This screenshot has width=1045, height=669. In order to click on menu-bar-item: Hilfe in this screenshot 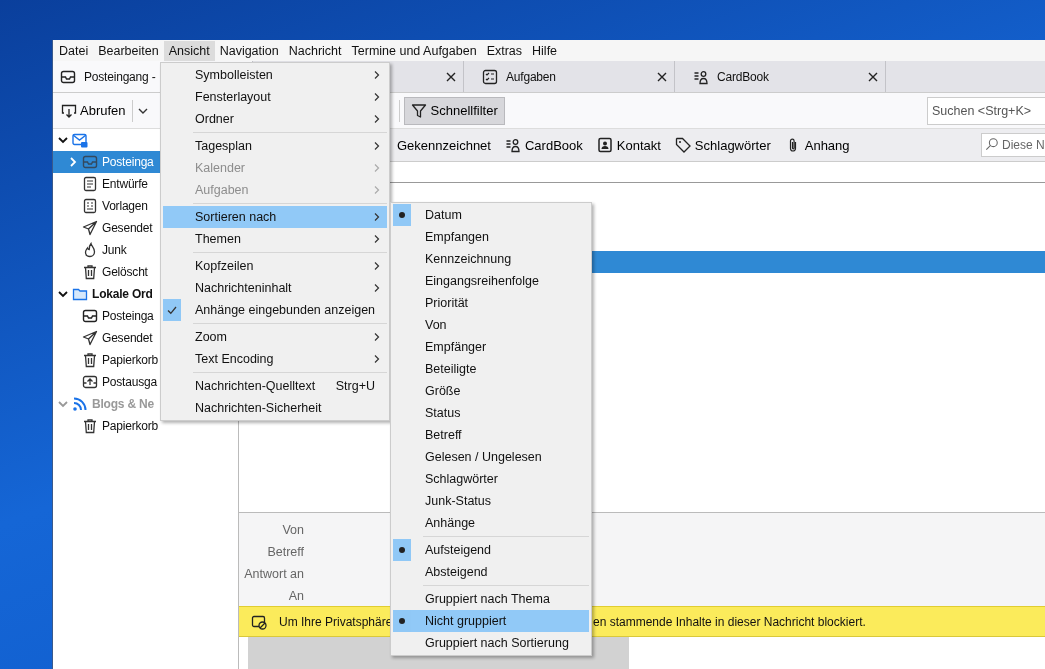, I will do `click(545, 50)`.